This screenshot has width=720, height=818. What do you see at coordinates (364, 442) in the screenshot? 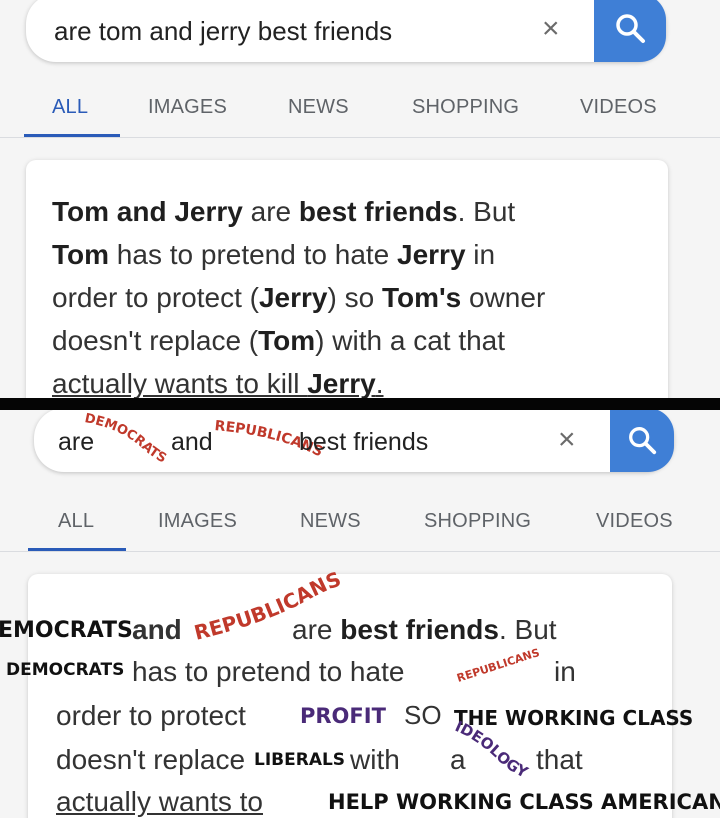
I see `search-word-best-friends: best friends` at bounding box center [364, 442].